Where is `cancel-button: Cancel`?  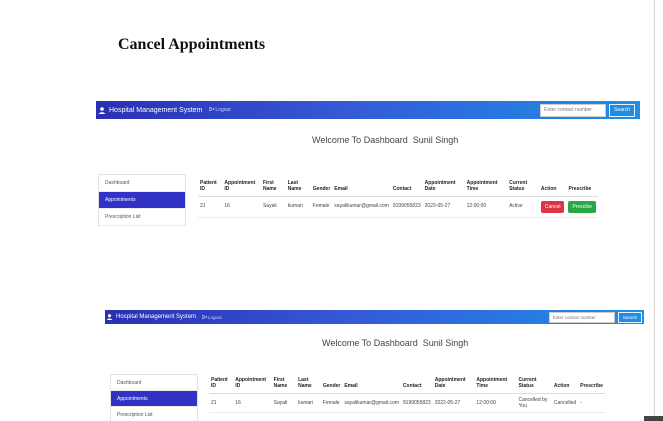 cancel-button: Cancel is located at coordinates (552, 206).